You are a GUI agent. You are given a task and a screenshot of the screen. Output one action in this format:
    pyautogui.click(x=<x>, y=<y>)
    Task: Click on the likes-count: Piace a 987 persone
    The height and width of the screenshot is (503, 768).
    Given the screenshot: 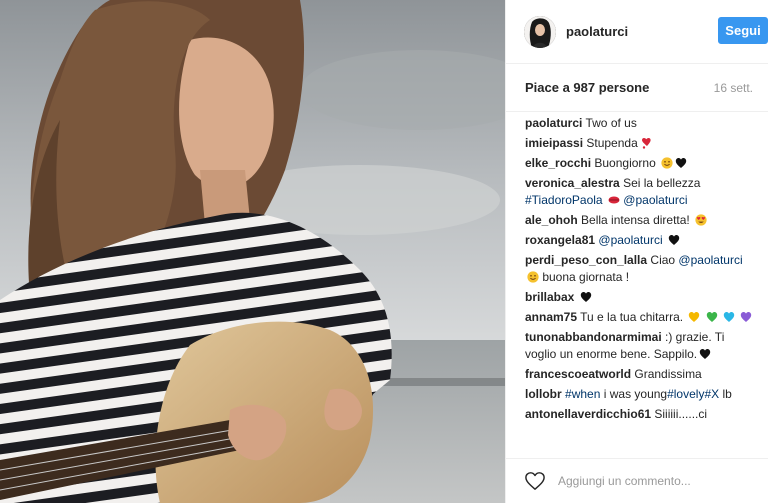 What is the action you would take?
    pyautogui.click(x=587, y=87)
    